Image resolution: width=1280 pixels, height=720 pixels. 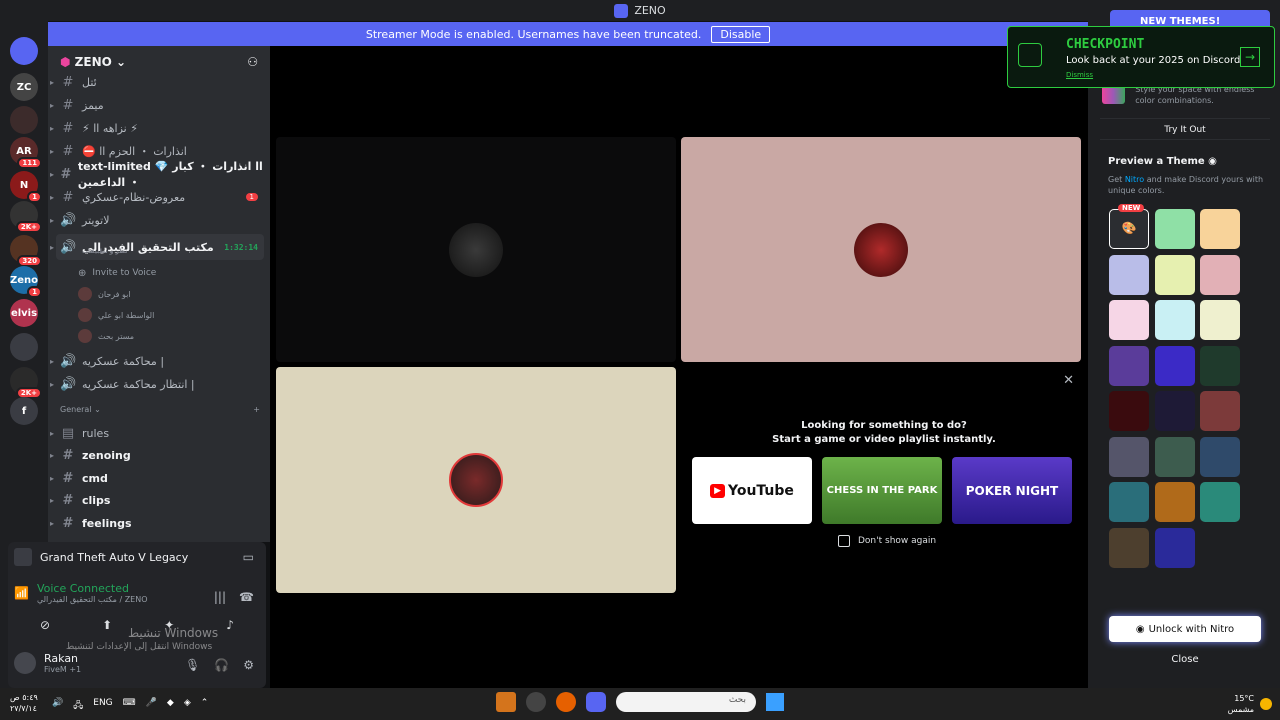 I want to click on dont-show-again: Don't show again, so click(x=887, y=541).